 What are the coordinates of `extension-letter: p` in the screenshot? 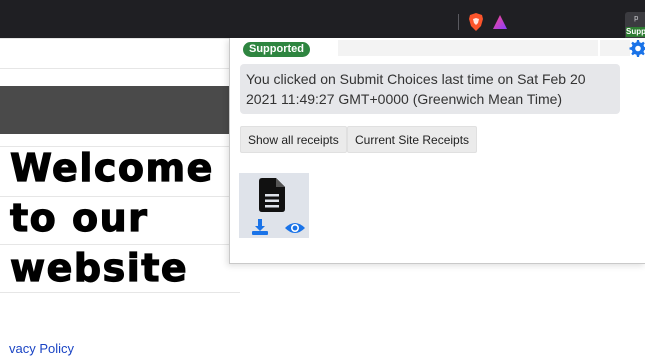 It's located at (636, 18).